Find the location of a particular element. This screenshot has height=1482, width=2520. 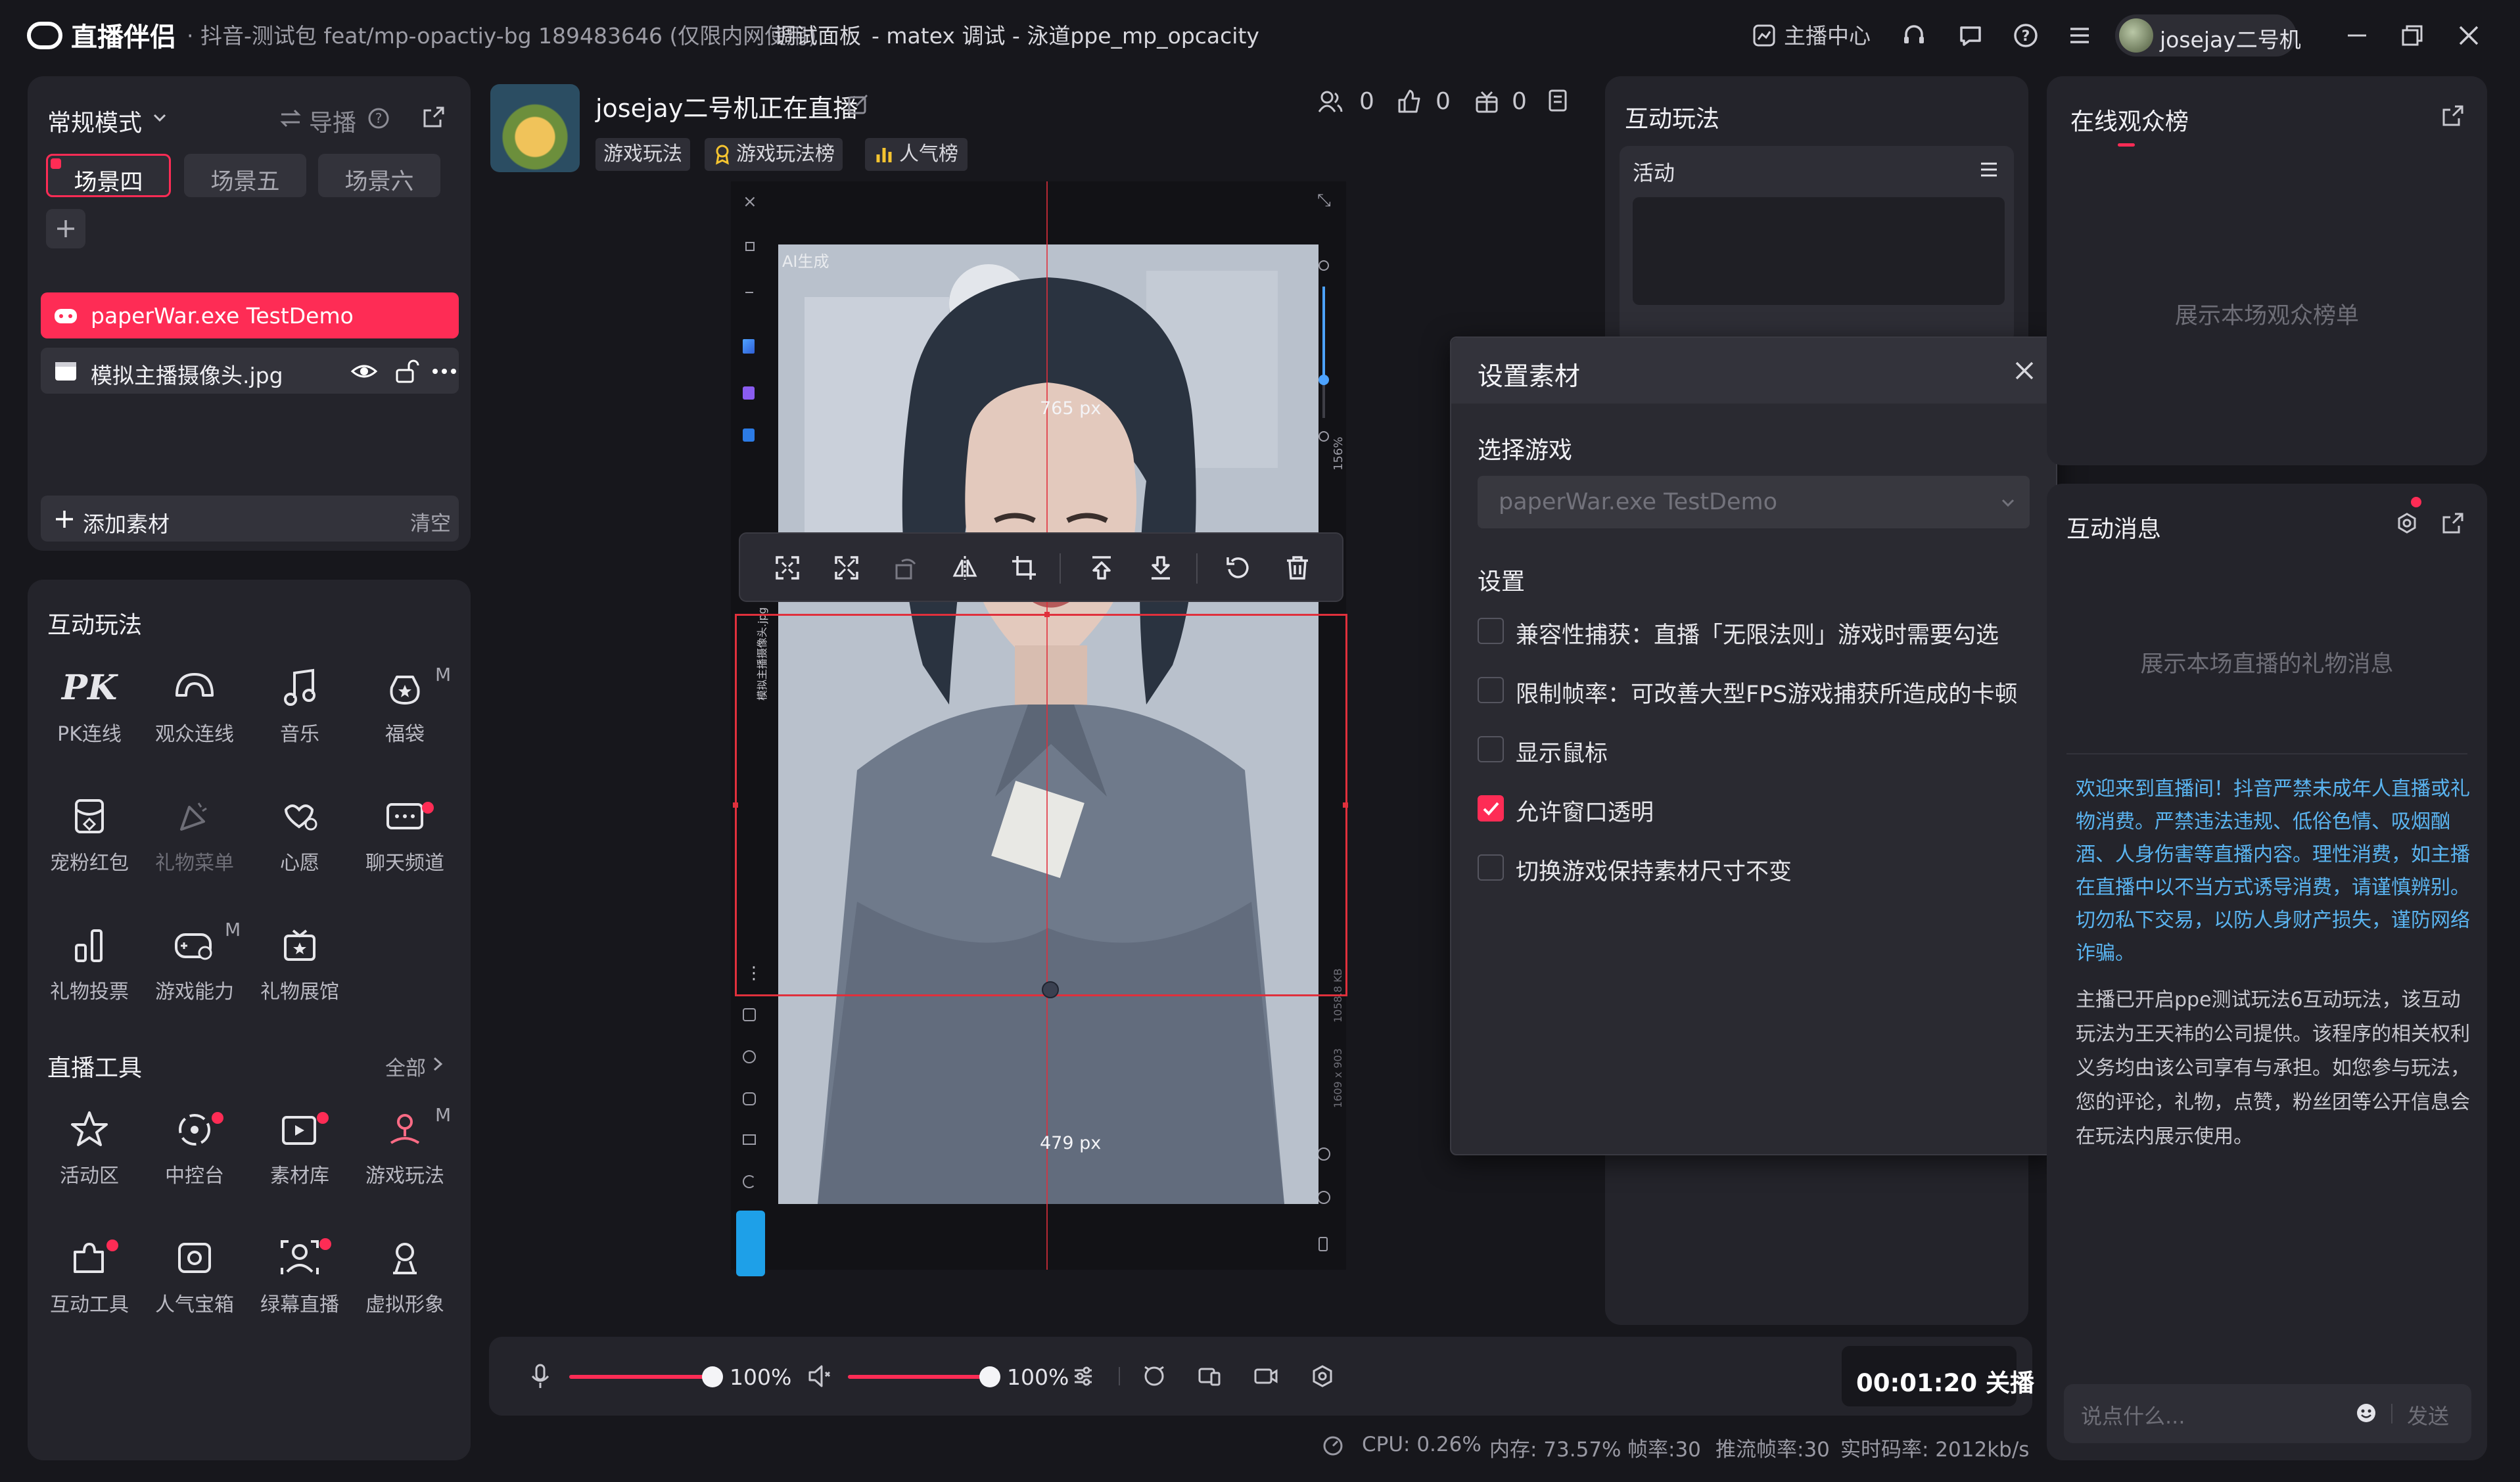

speaker-icon is located at coordinates (820, 1376).